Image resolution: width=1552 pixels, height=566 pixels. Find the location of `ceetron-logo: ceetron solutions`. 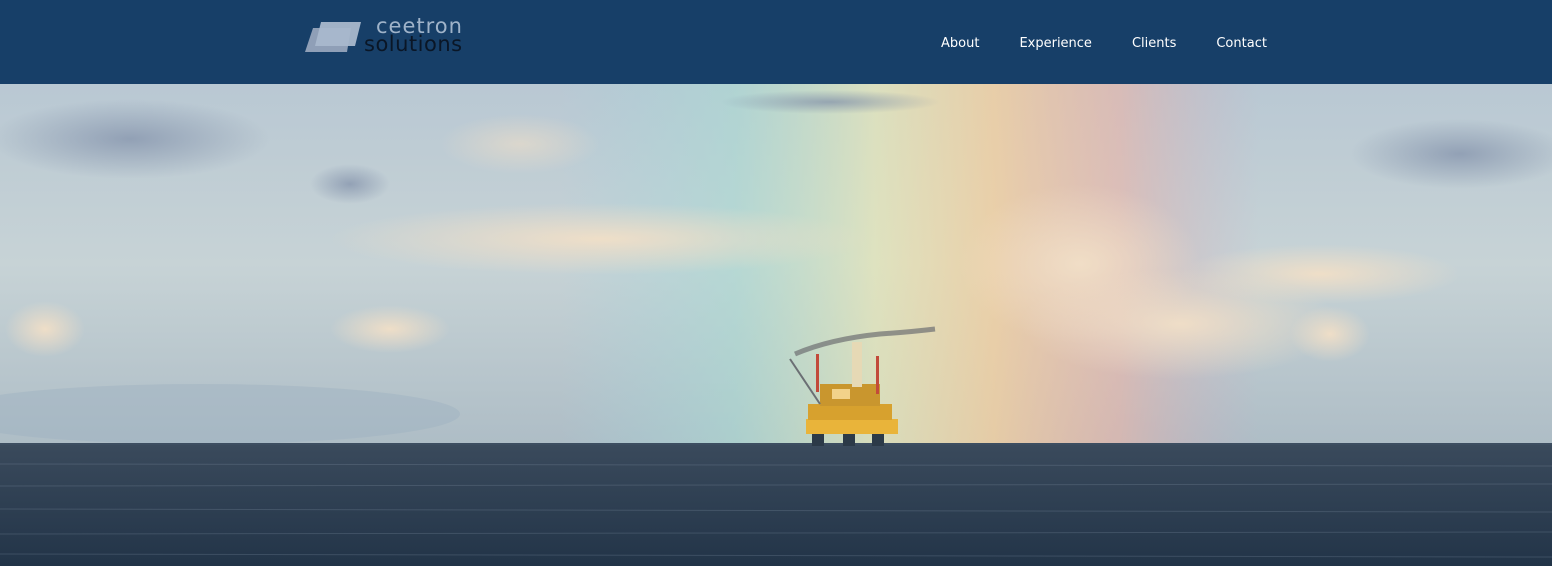

ceetron-logo: ceetron solutions is located at coordinates (388, 36).